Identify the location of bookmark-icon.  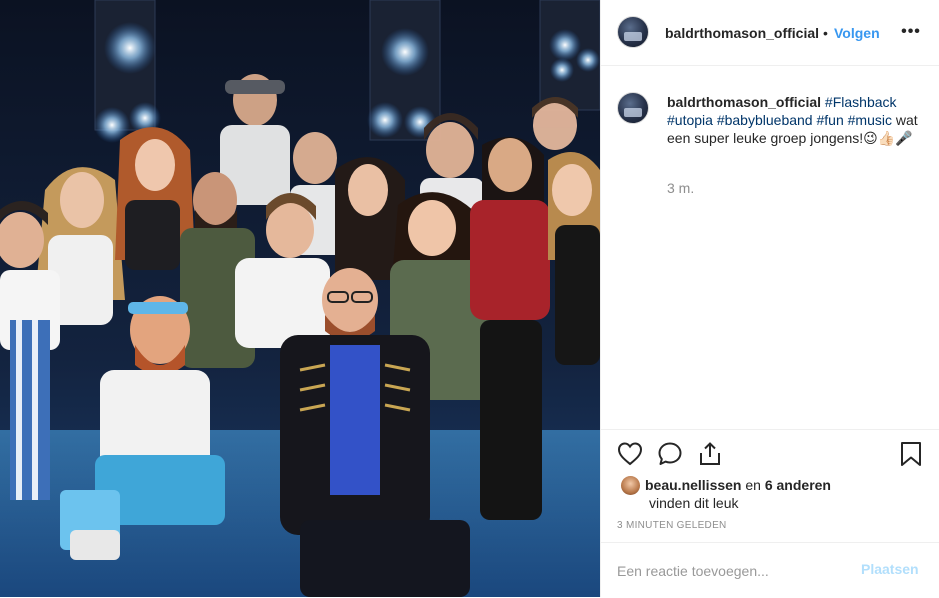
(911, 454).